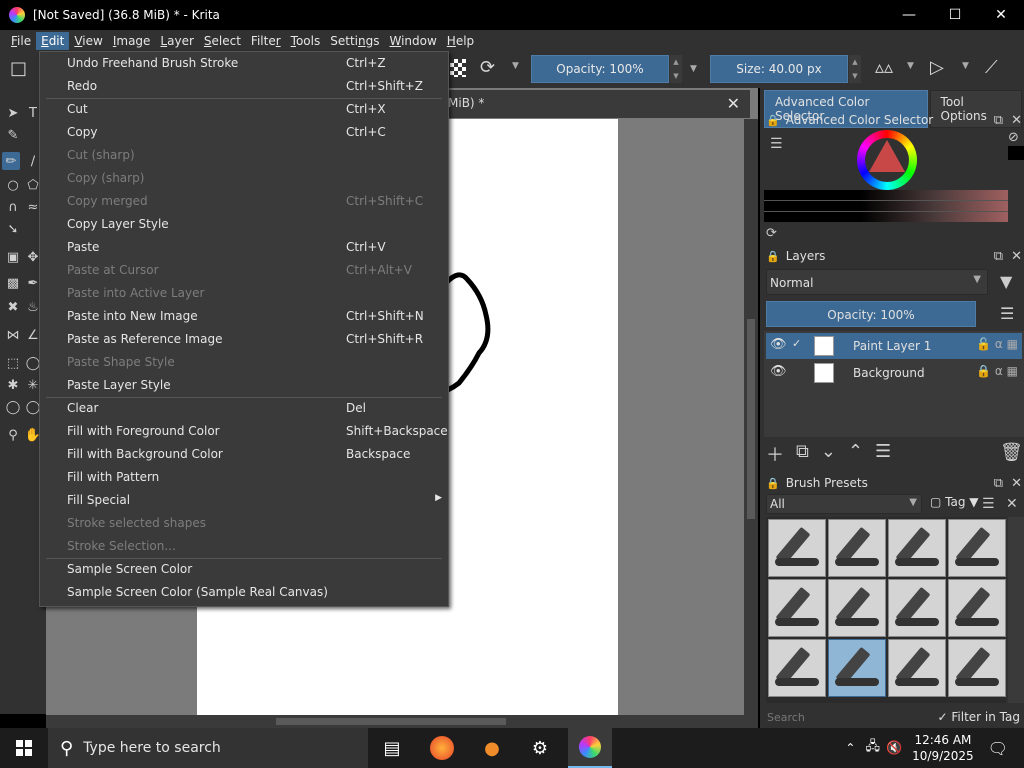  What do you see at coordinates (244, 224) in the screenshot?
I see `menu-item-copy-layer-style: Copy Layer Style` at bounding box center [244, 224].